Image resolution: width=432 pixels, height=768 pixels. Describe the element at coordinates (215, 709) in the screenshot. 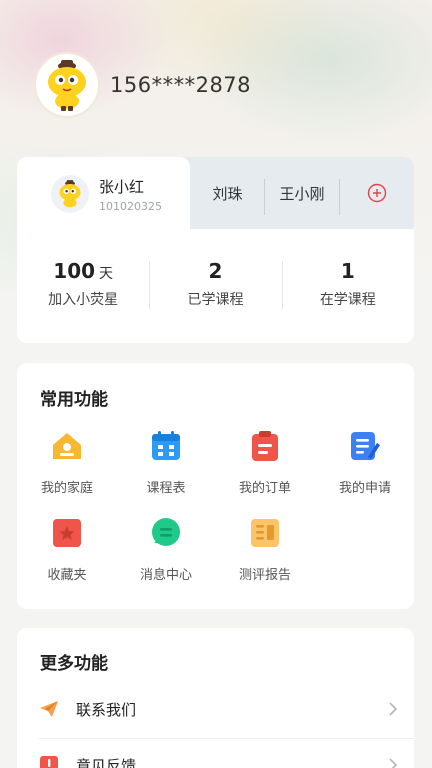

I see `contact-us-row: 联系我们` at that location.